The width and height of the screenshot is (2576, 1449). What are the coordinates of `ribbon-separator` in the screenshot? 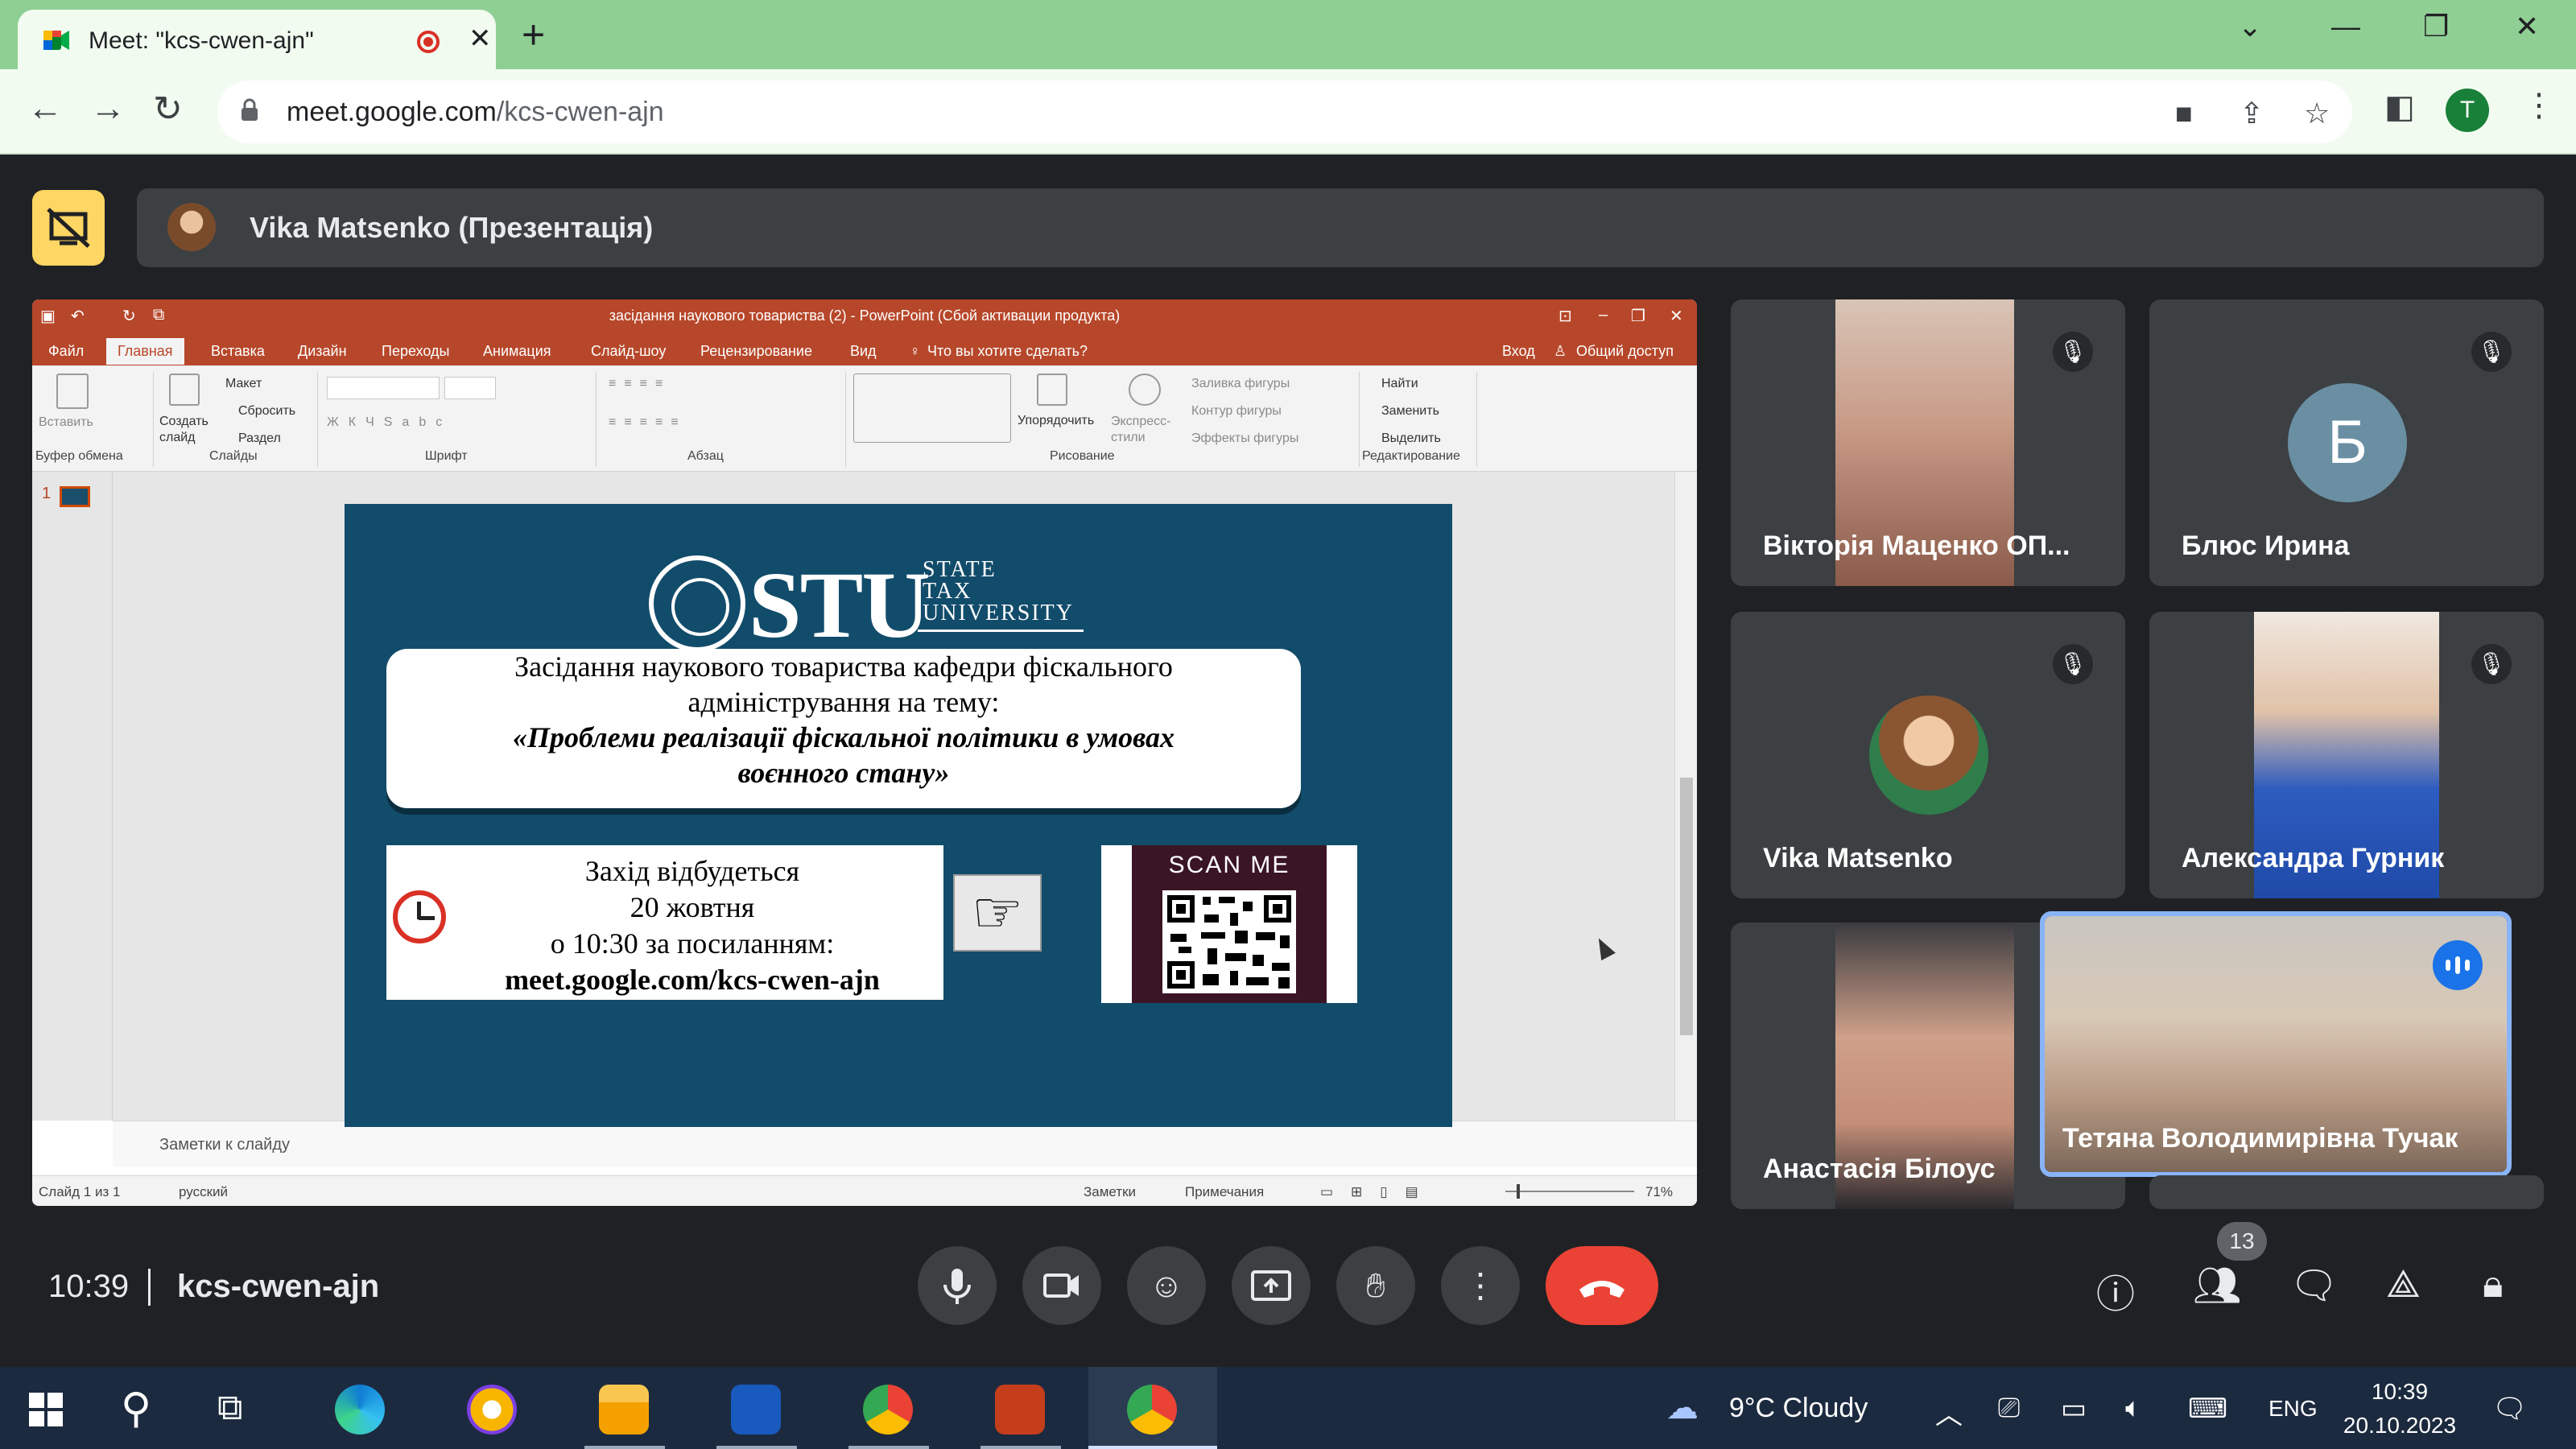 It's located at (845, 419).